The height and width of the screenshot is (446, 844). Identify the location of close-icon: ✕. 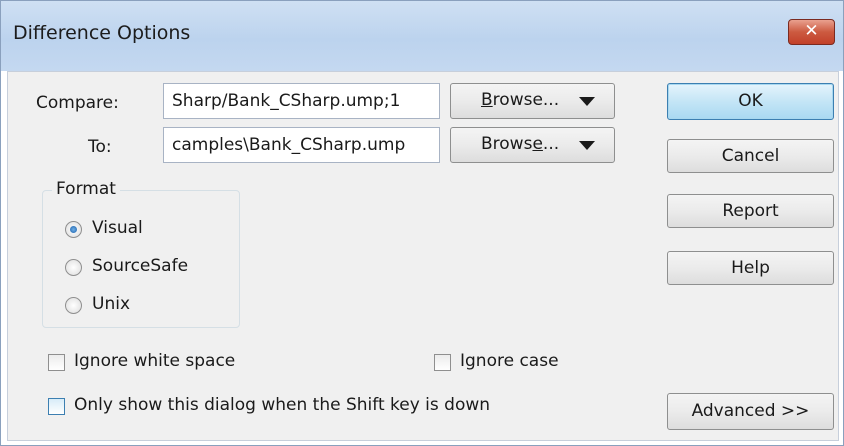
(811, 31).